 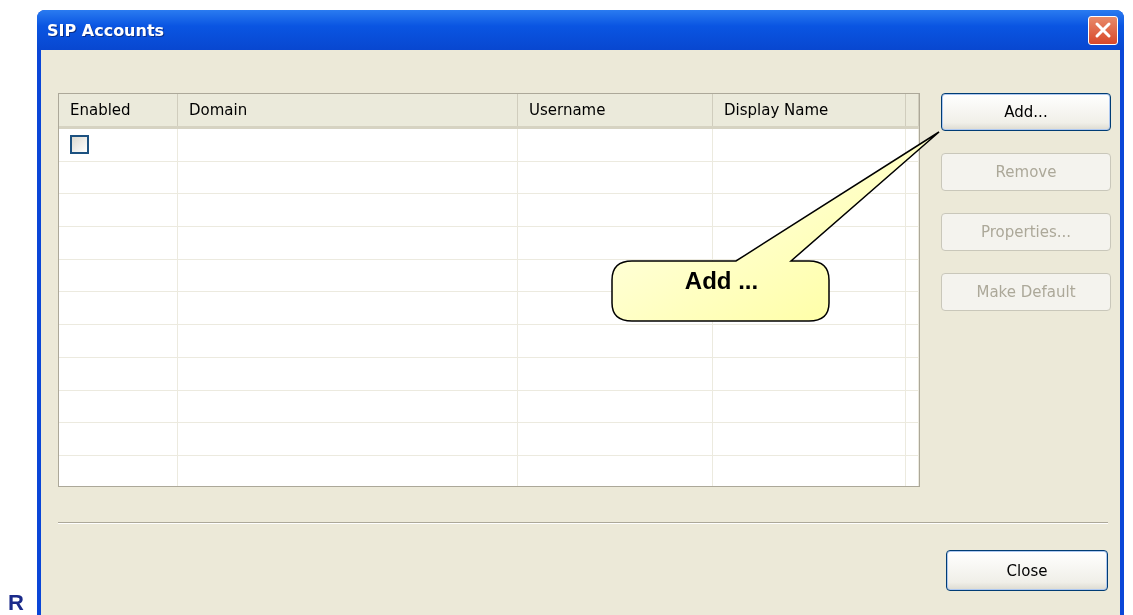 I want to click on close-button: Close, so click(x=1027, y=570).